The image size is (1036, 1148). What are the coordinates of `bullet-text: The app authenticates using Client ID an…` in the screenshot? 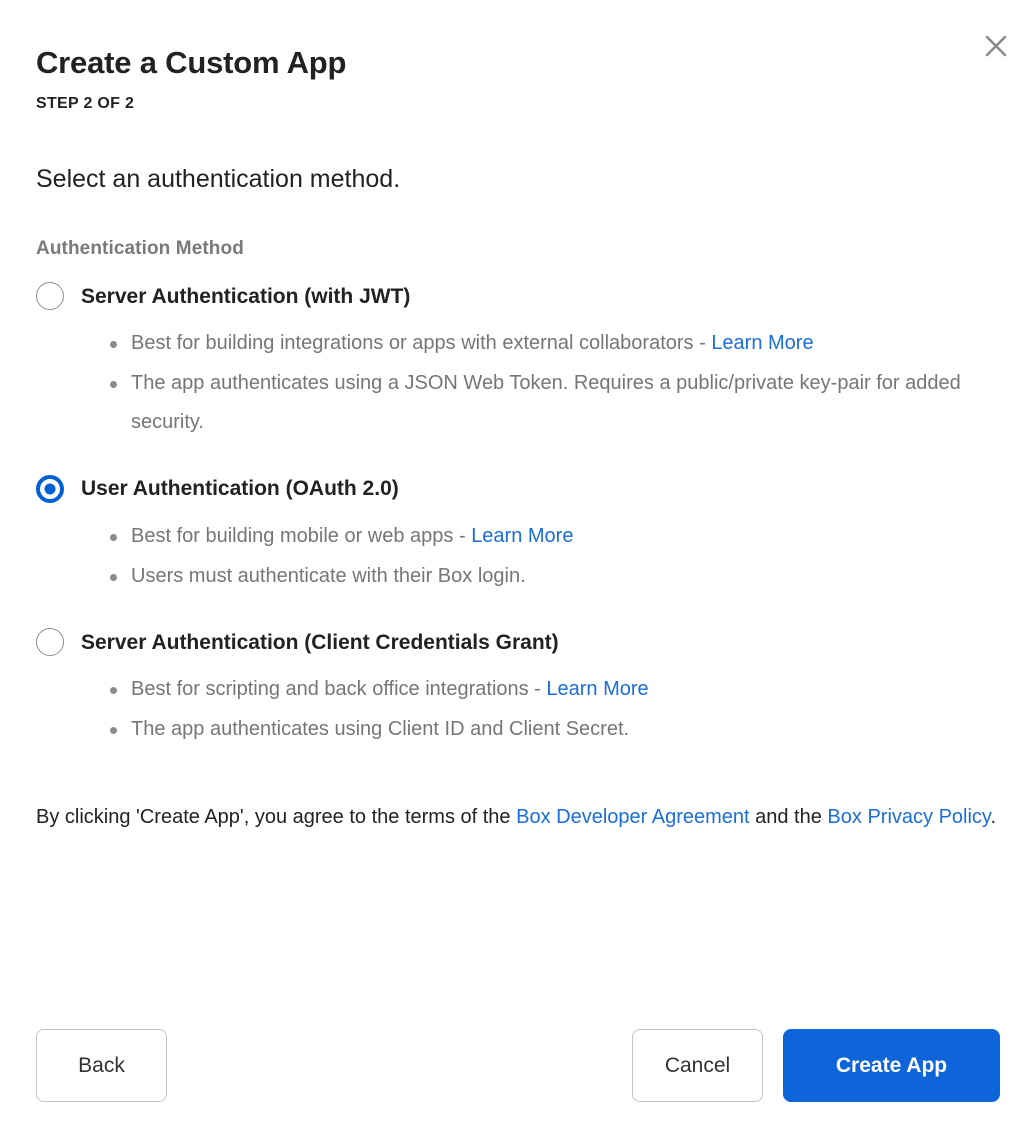 It's located at (380, 728).